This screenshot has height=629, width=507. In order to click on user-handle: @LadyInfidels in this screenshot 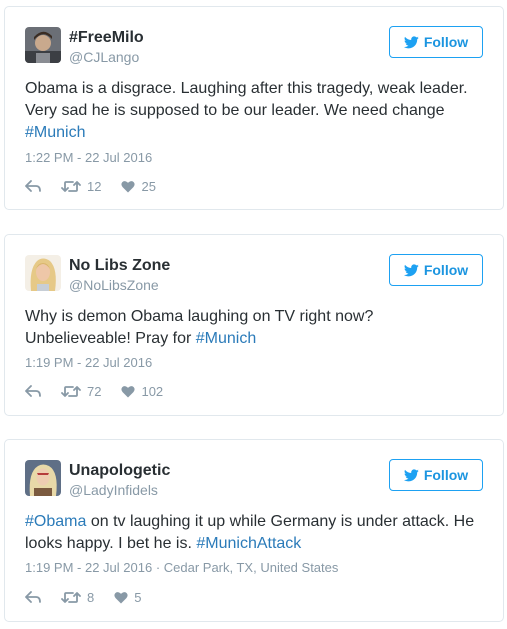, I will do `click(113, 490)`.